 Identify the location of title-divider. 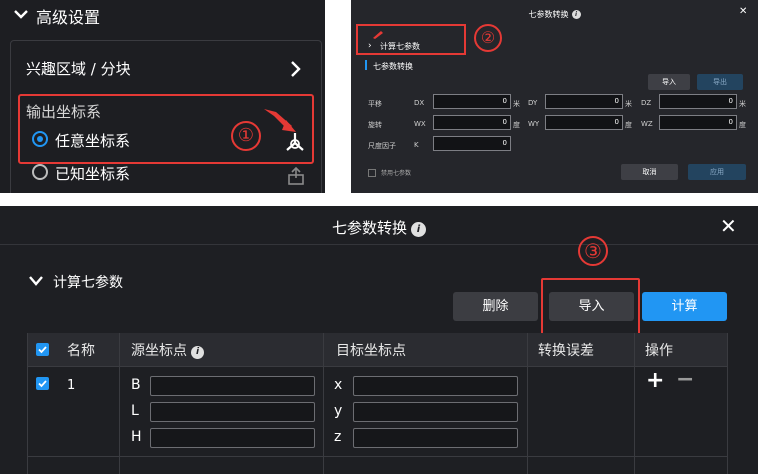
(379, 244).